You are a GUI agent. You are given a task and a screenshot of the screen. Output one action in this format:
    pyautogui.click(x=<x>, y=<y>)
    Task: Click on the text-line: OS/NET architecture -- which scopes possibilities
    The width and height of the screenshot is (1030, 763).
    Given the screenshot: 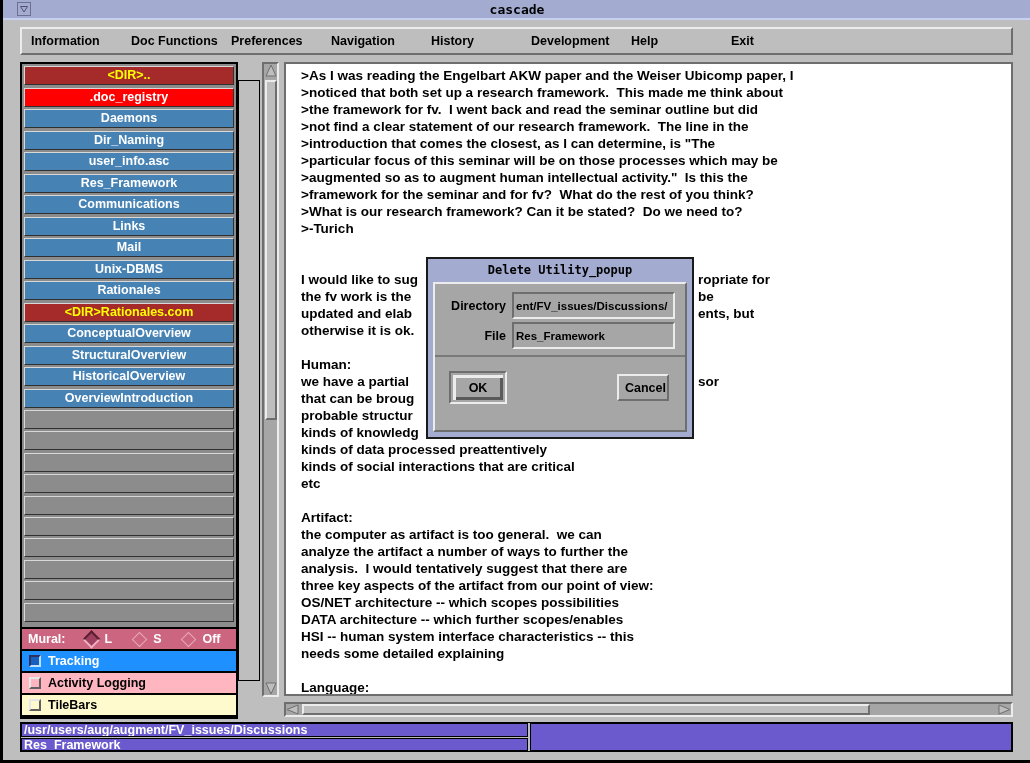 What is the action you would take?
    pyautogui.click(x=460, y=602)
    